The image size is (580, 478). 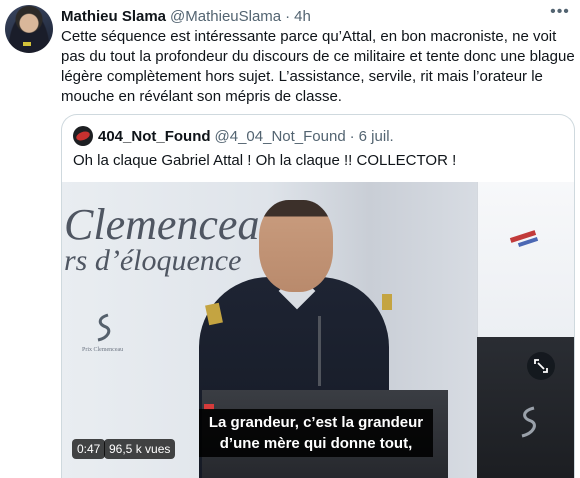 I want to click on more-options-button: •••, so click(x=560, y=12).